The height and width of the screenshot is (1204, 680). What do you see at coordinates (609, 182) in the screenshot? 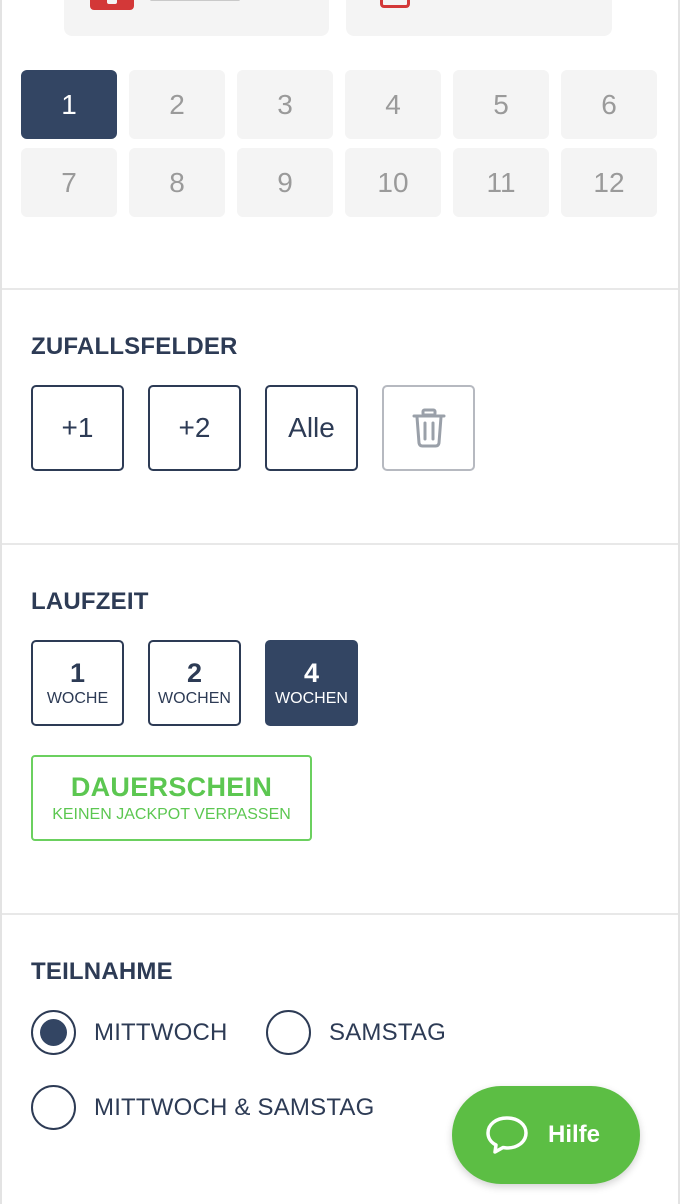
I see `number-cell: 12` at bounding box center [609, 182].